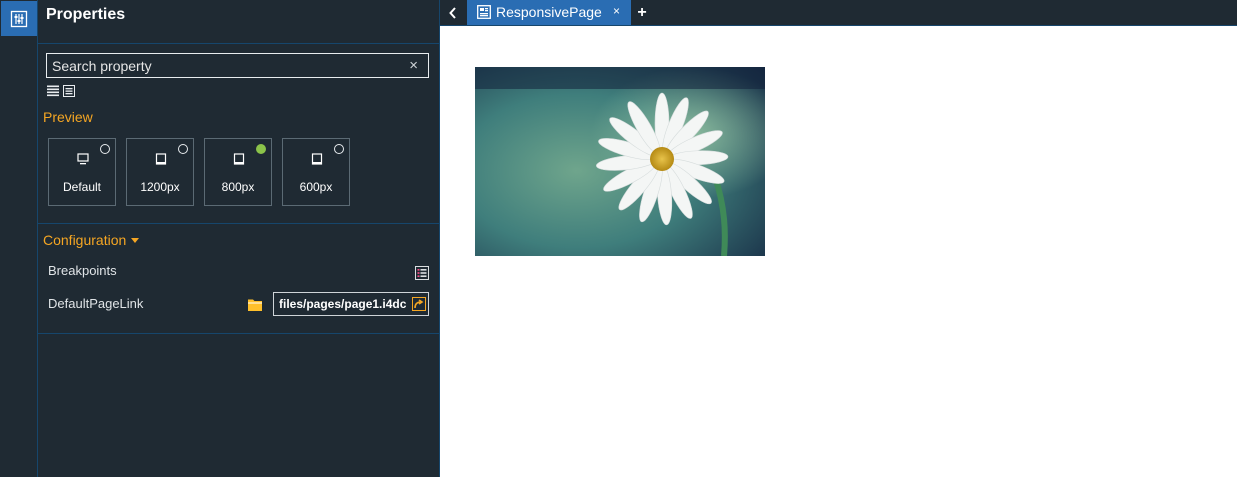 Image resolution: width=1237 pixels, height=477 pixels. I want to click on tab-responsive-page: ResponsivePage ×, so click(549, 12).